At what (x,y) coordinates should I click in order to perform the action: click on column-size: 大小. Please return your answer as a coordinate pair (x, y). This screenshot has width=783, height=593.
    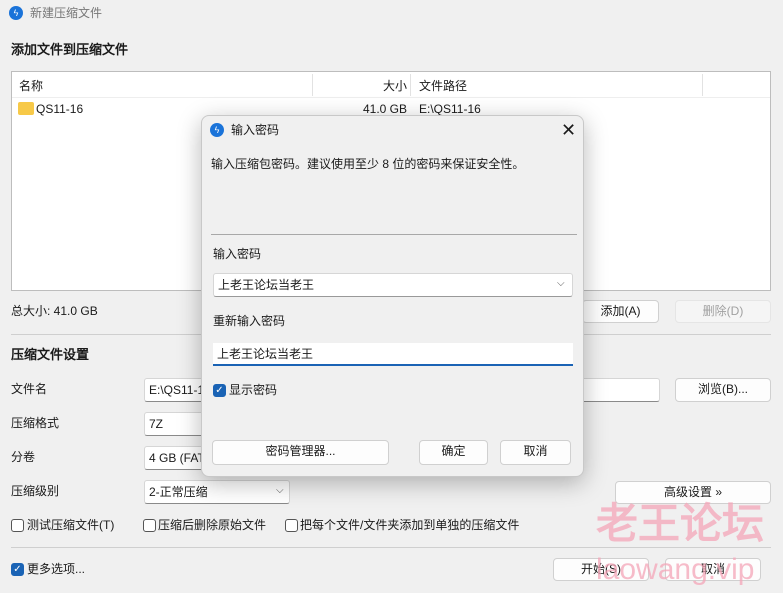
    Looking at the image, I should click on (359, 86).